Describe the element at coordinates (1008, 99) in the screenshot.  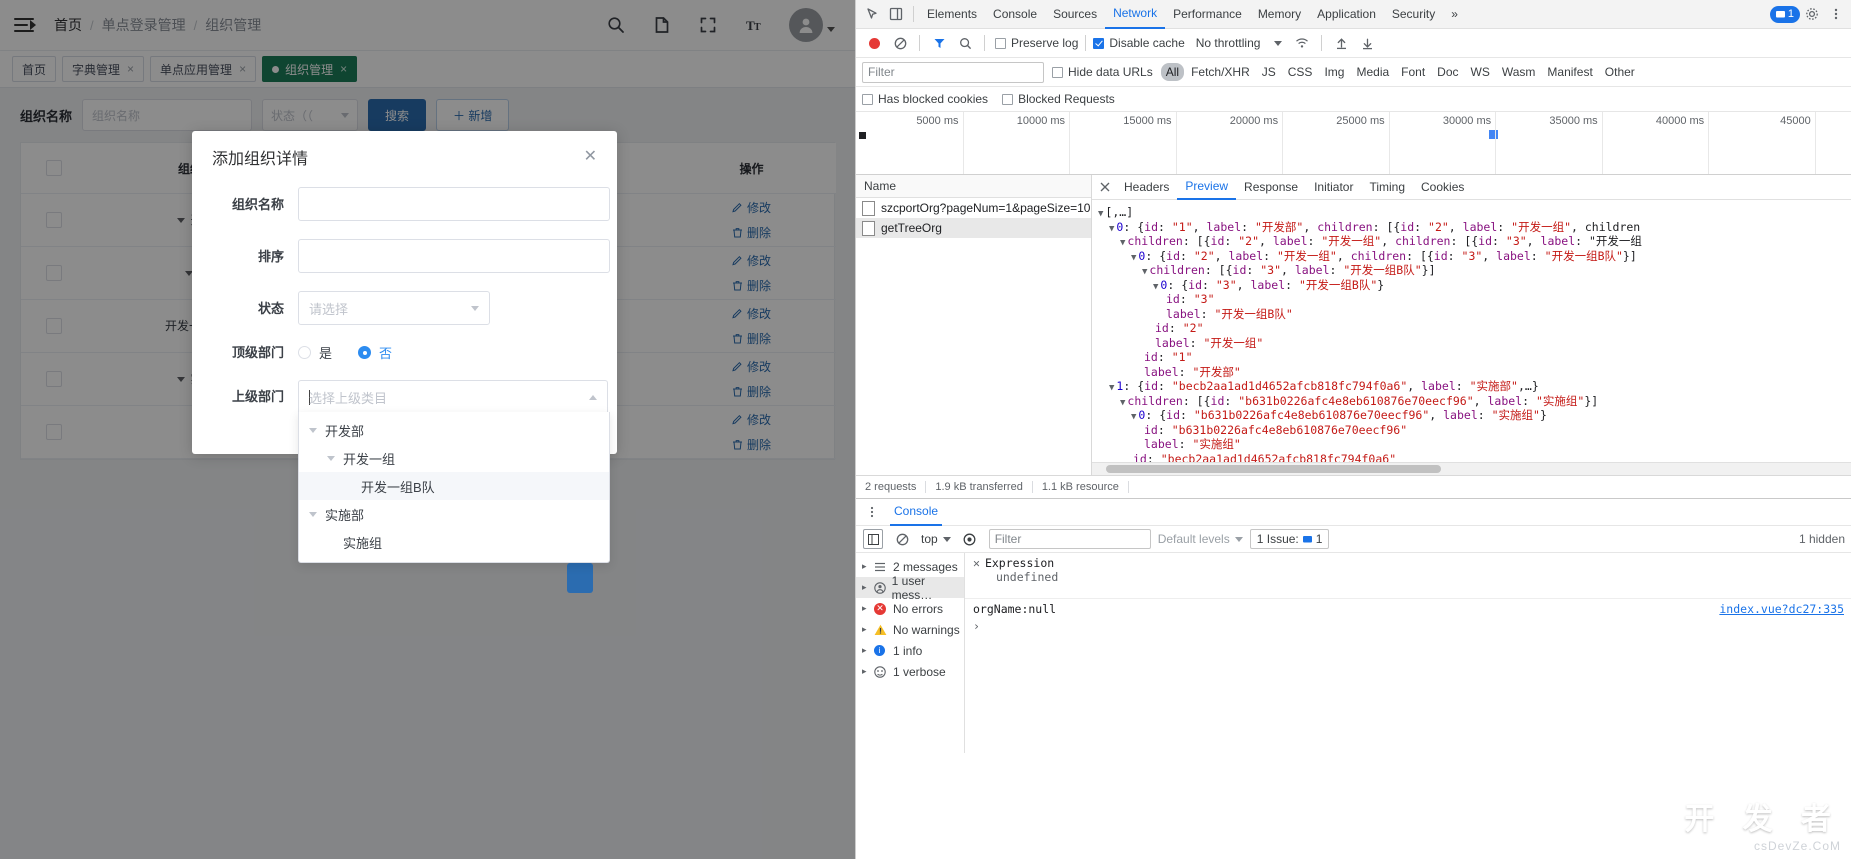
I see `blocked-requests-checkbox` at that location.